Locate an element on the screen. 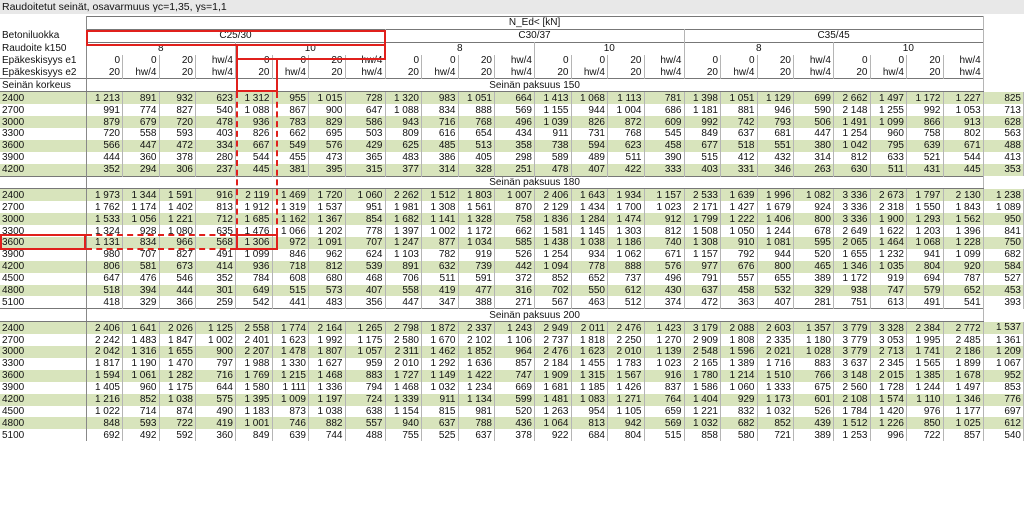  value-cell: 1 221 is located at coordinates (177, 219).